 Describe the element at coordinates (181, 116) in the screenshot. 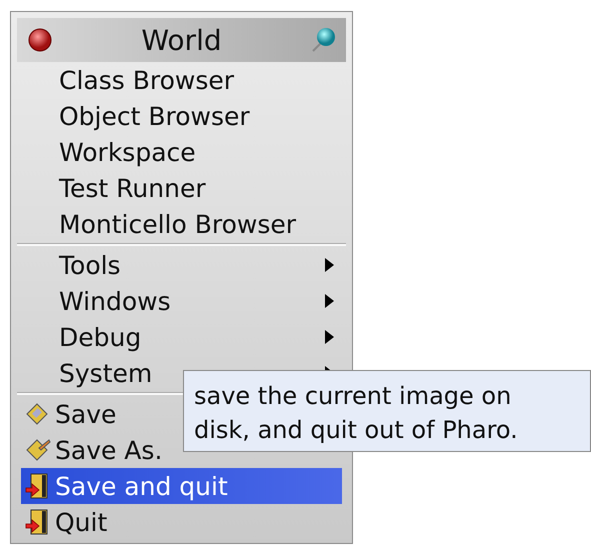

I see `menu-item: Object Browser` at that location.